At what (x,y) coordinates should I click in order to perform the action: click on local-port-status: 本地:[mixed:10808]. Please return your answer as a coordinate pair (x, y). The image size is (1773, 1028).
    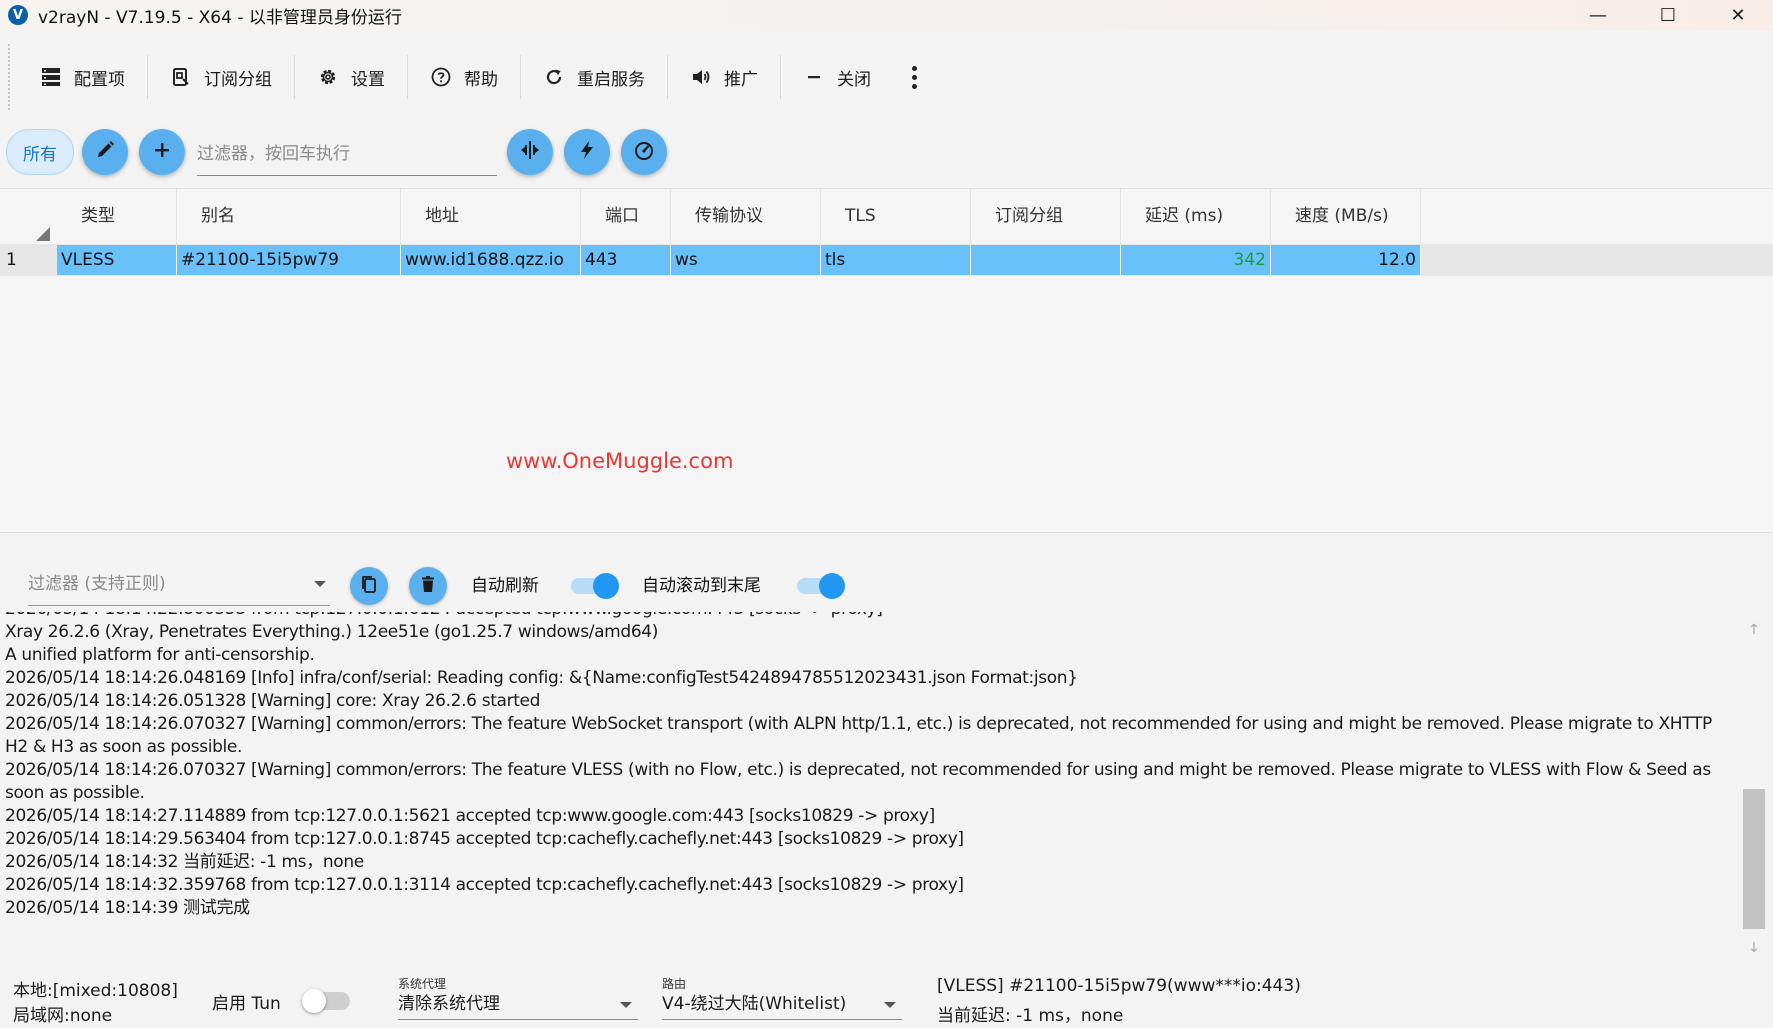
    Looking at the image, I should click on (95, 991).